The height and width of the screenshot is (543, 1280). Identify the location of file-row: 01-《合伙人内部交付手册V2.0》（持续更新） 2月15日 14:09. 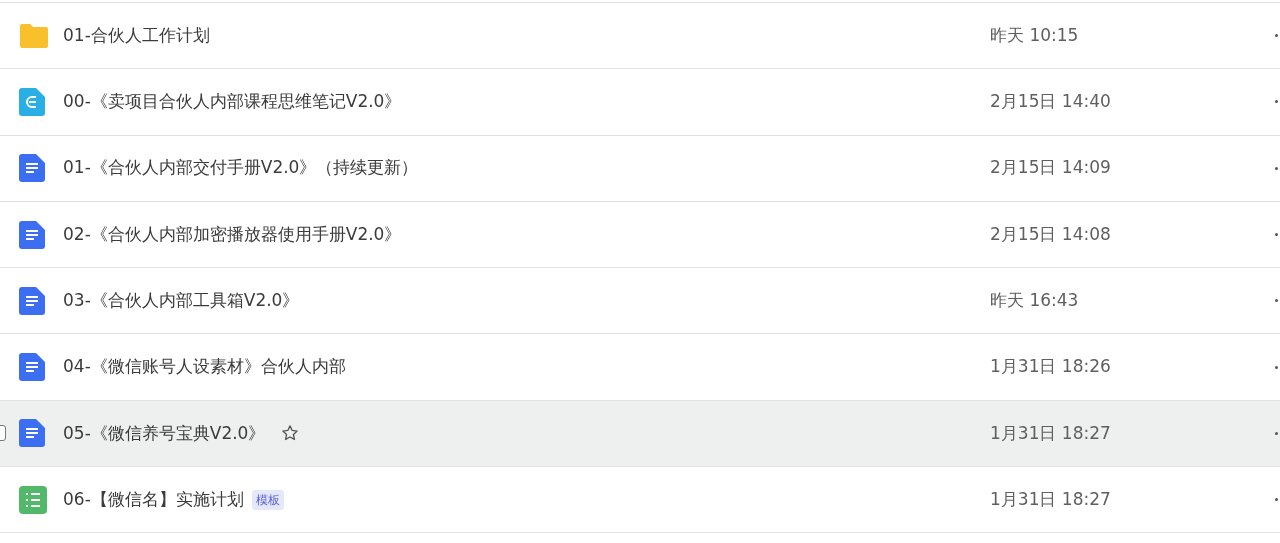
(640, 168).